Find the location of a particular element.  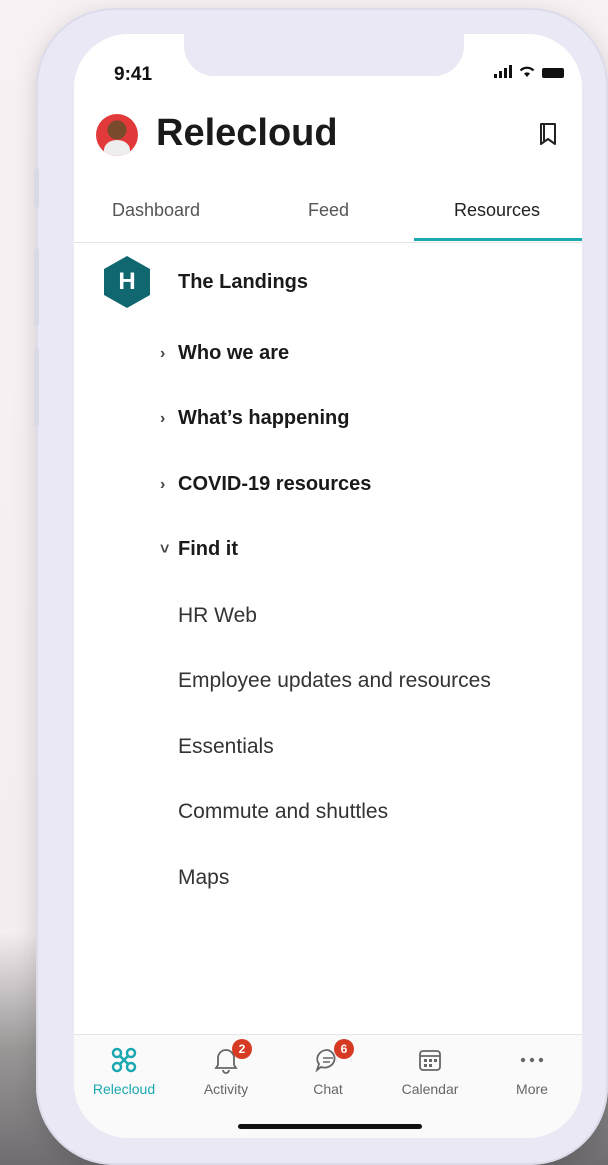

bottom-nav-label: More is located at coordinates (532, 1089).